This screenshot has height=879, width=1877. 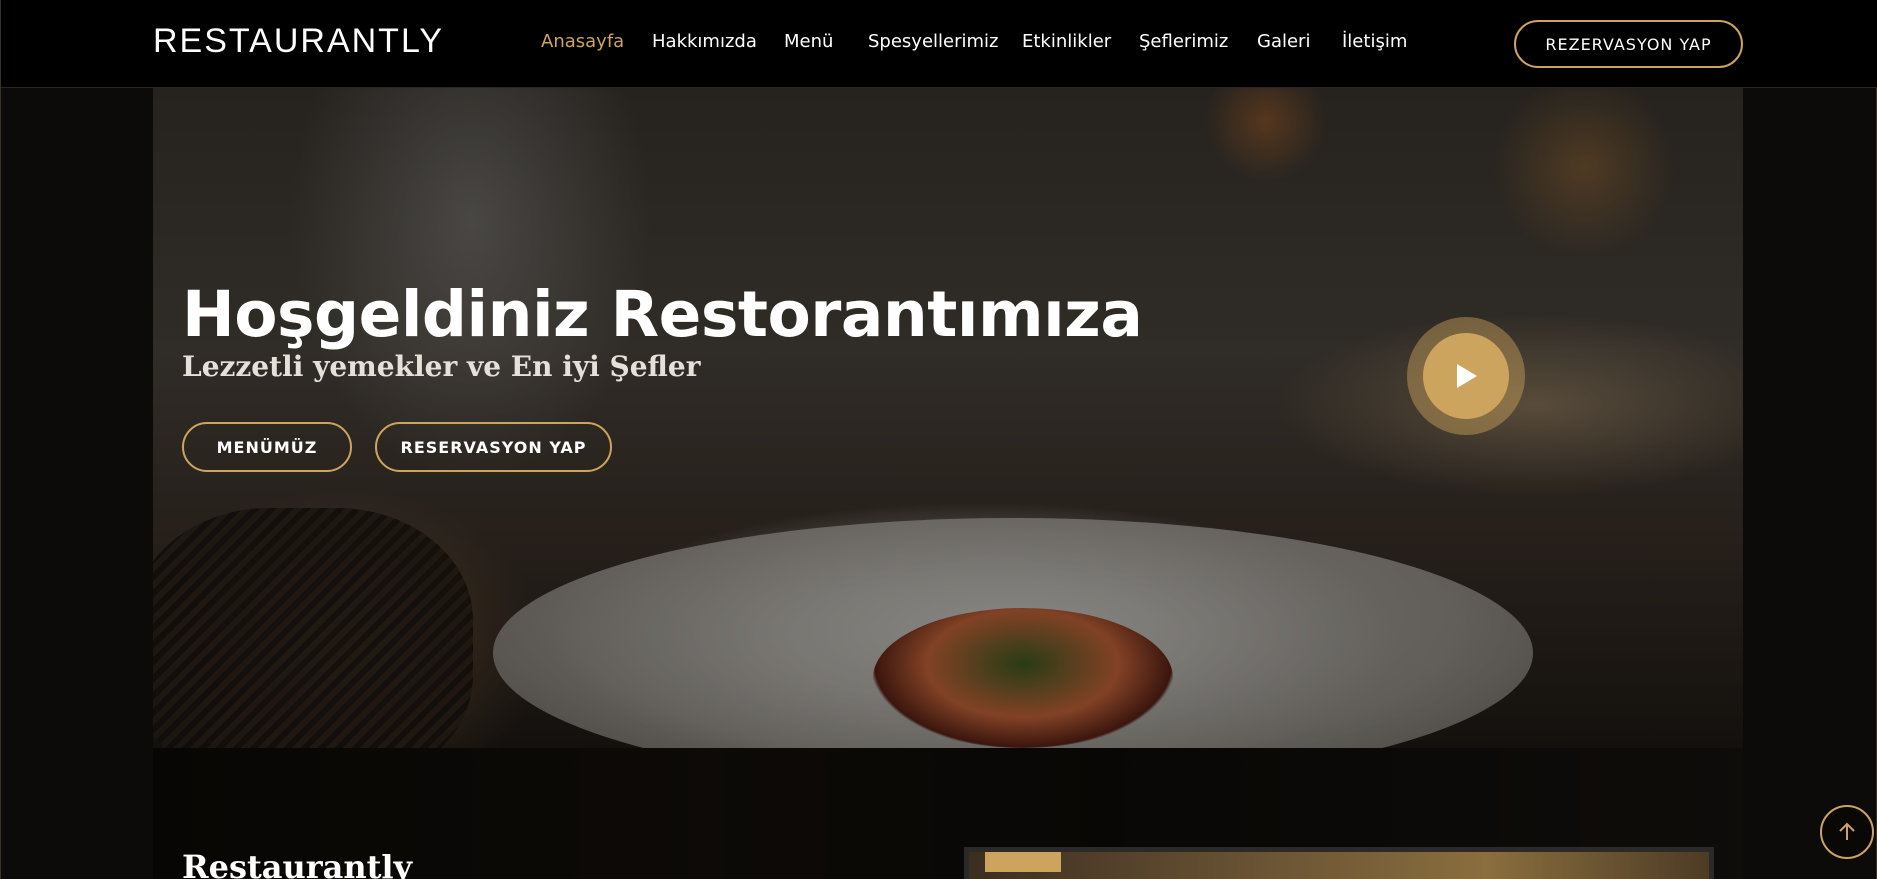 I want to click on nav-item-specials: Spesyellerimiz, so click(x=933, y=41).